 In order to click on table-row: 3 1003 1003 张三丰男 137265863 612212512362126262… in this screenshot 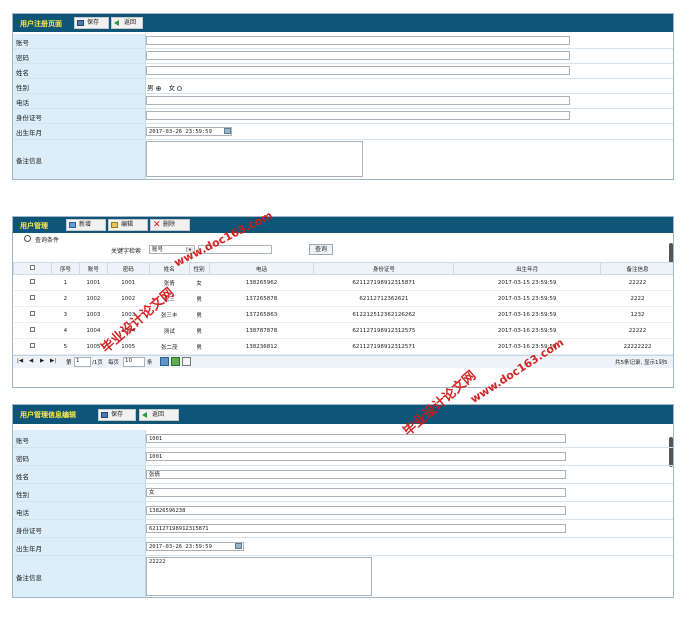, I will do `click(343, 314)`.